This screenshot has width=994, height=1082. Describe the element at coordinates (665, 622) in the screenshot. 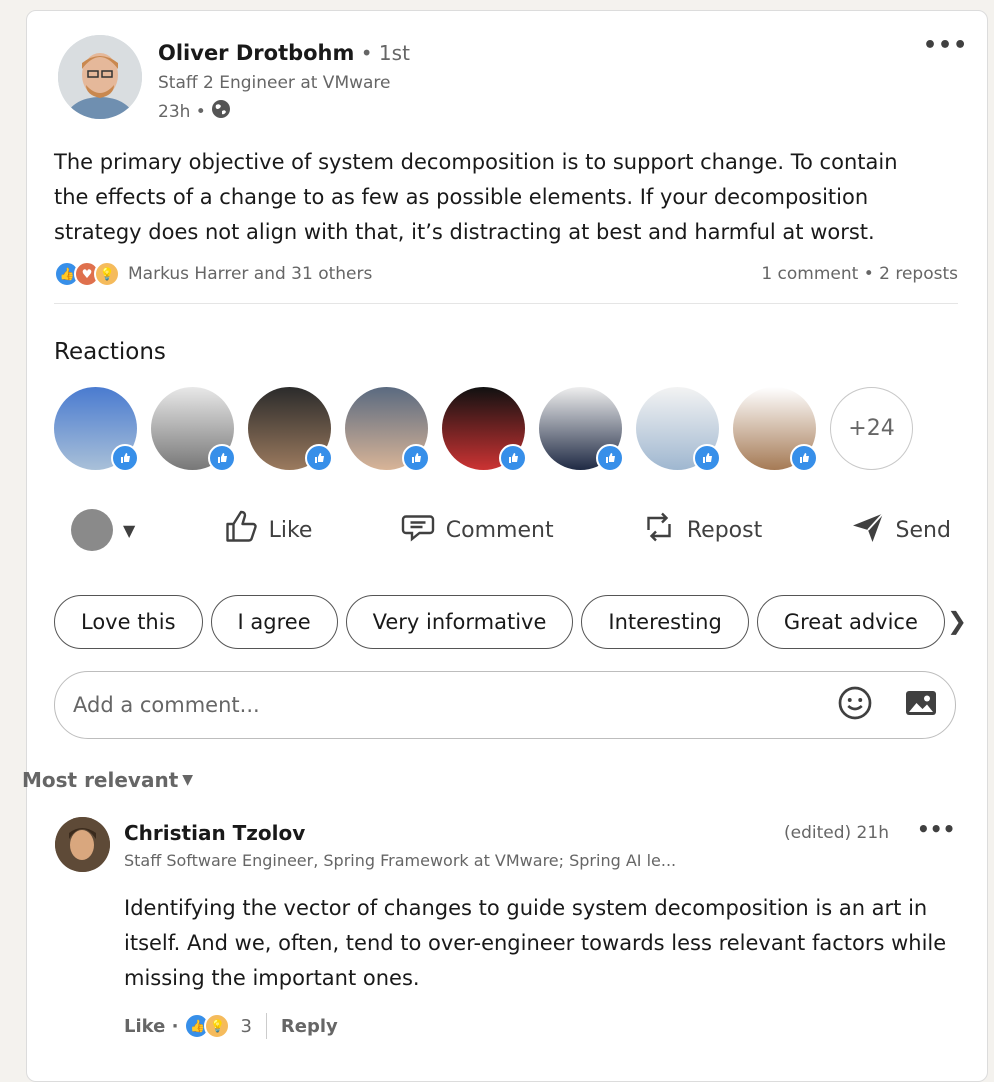

I see `quick-reply-chip: Interesting` at that location.